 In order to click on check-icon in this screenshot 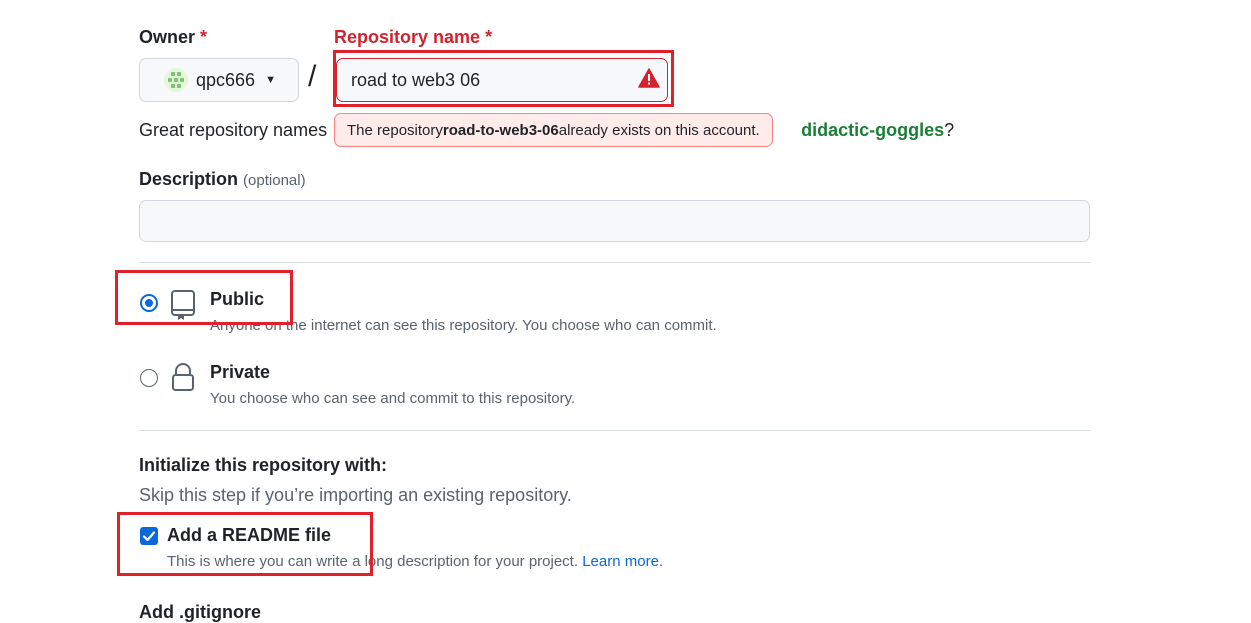, I will do `click(149, 536)`.